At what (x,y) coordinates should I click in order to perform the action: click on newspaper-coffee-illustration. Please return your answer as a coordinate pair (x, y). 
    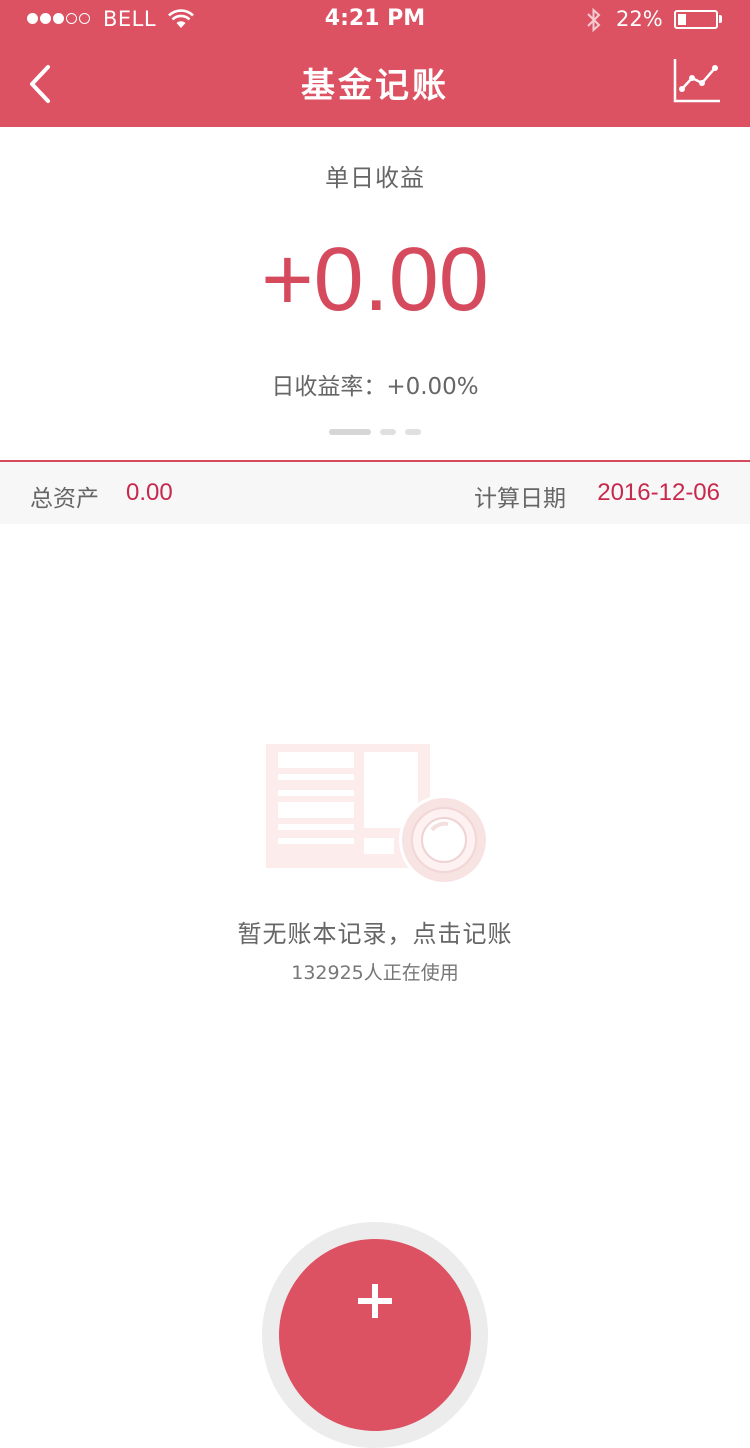
    Looking at the image, I should click on (377, 814).